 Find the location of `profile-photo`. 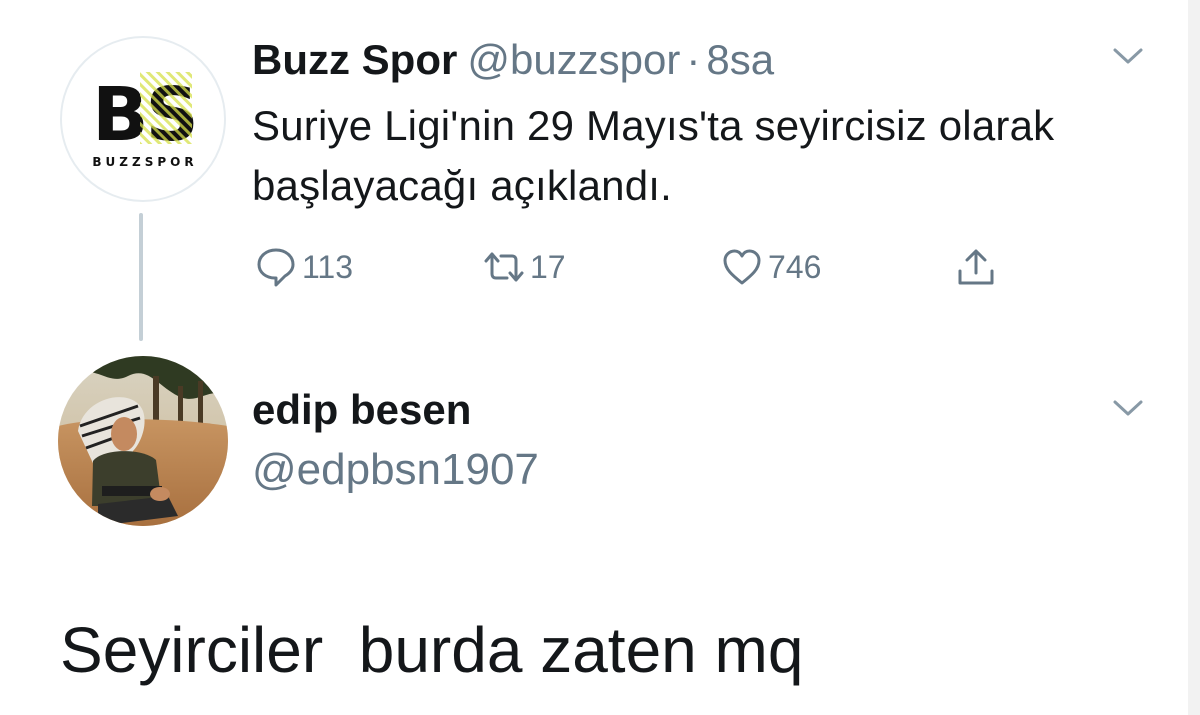

profile-photo is located at coordinates (143, 441).